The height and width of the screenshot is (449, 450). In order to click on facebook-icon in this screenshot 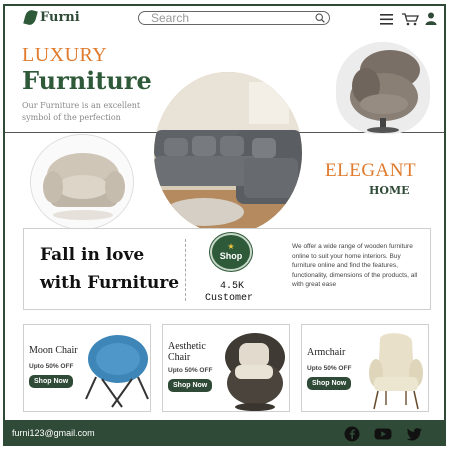, I will do `click(352, 434)`.